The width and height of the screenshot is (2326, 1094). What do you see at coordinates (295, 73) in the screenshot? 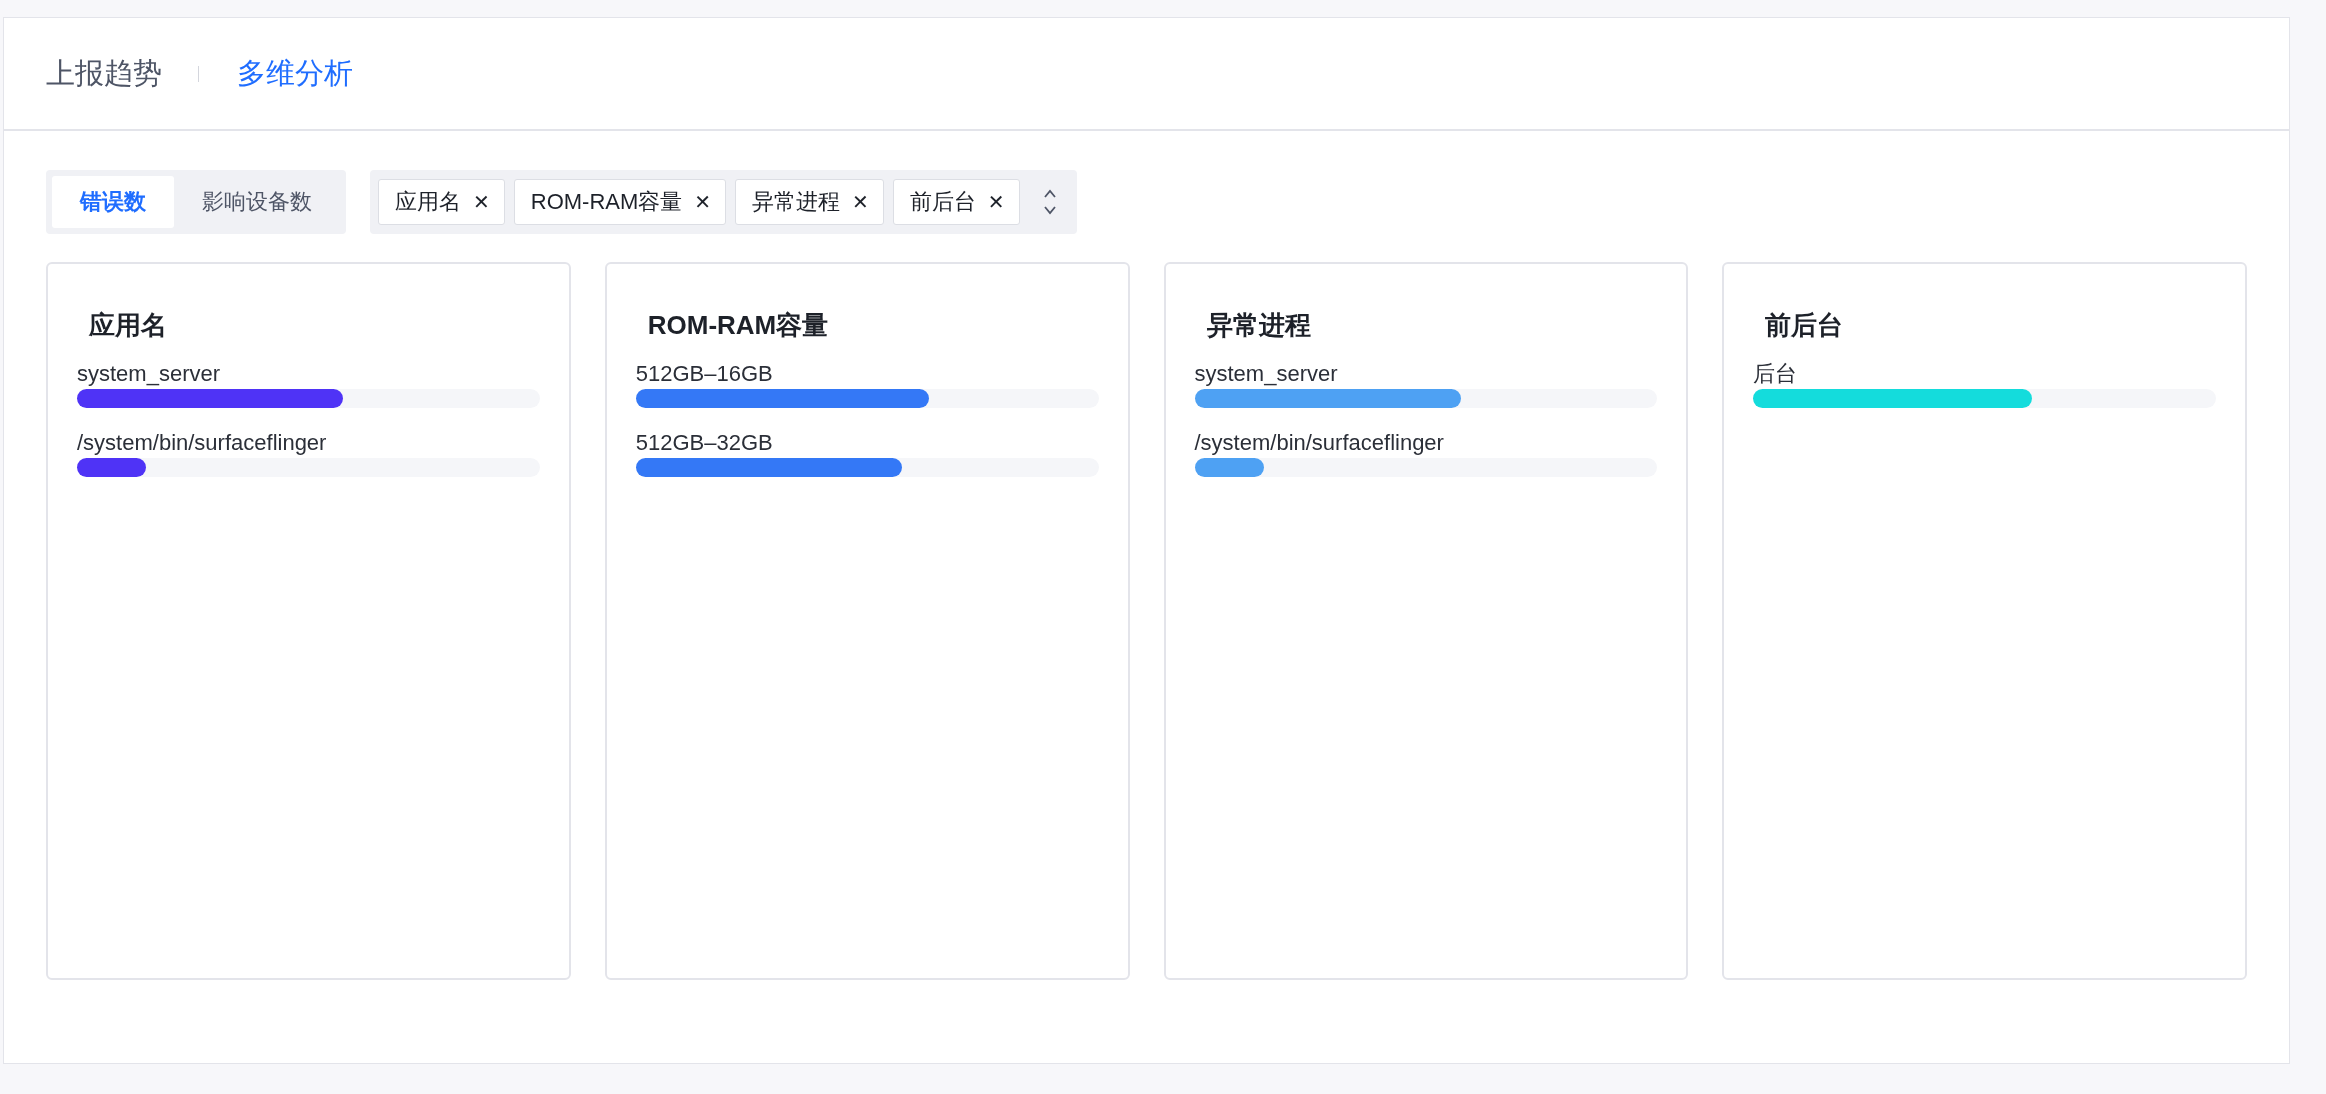
I see `view-tab: 多维分析` at bounding box center [295, 73].